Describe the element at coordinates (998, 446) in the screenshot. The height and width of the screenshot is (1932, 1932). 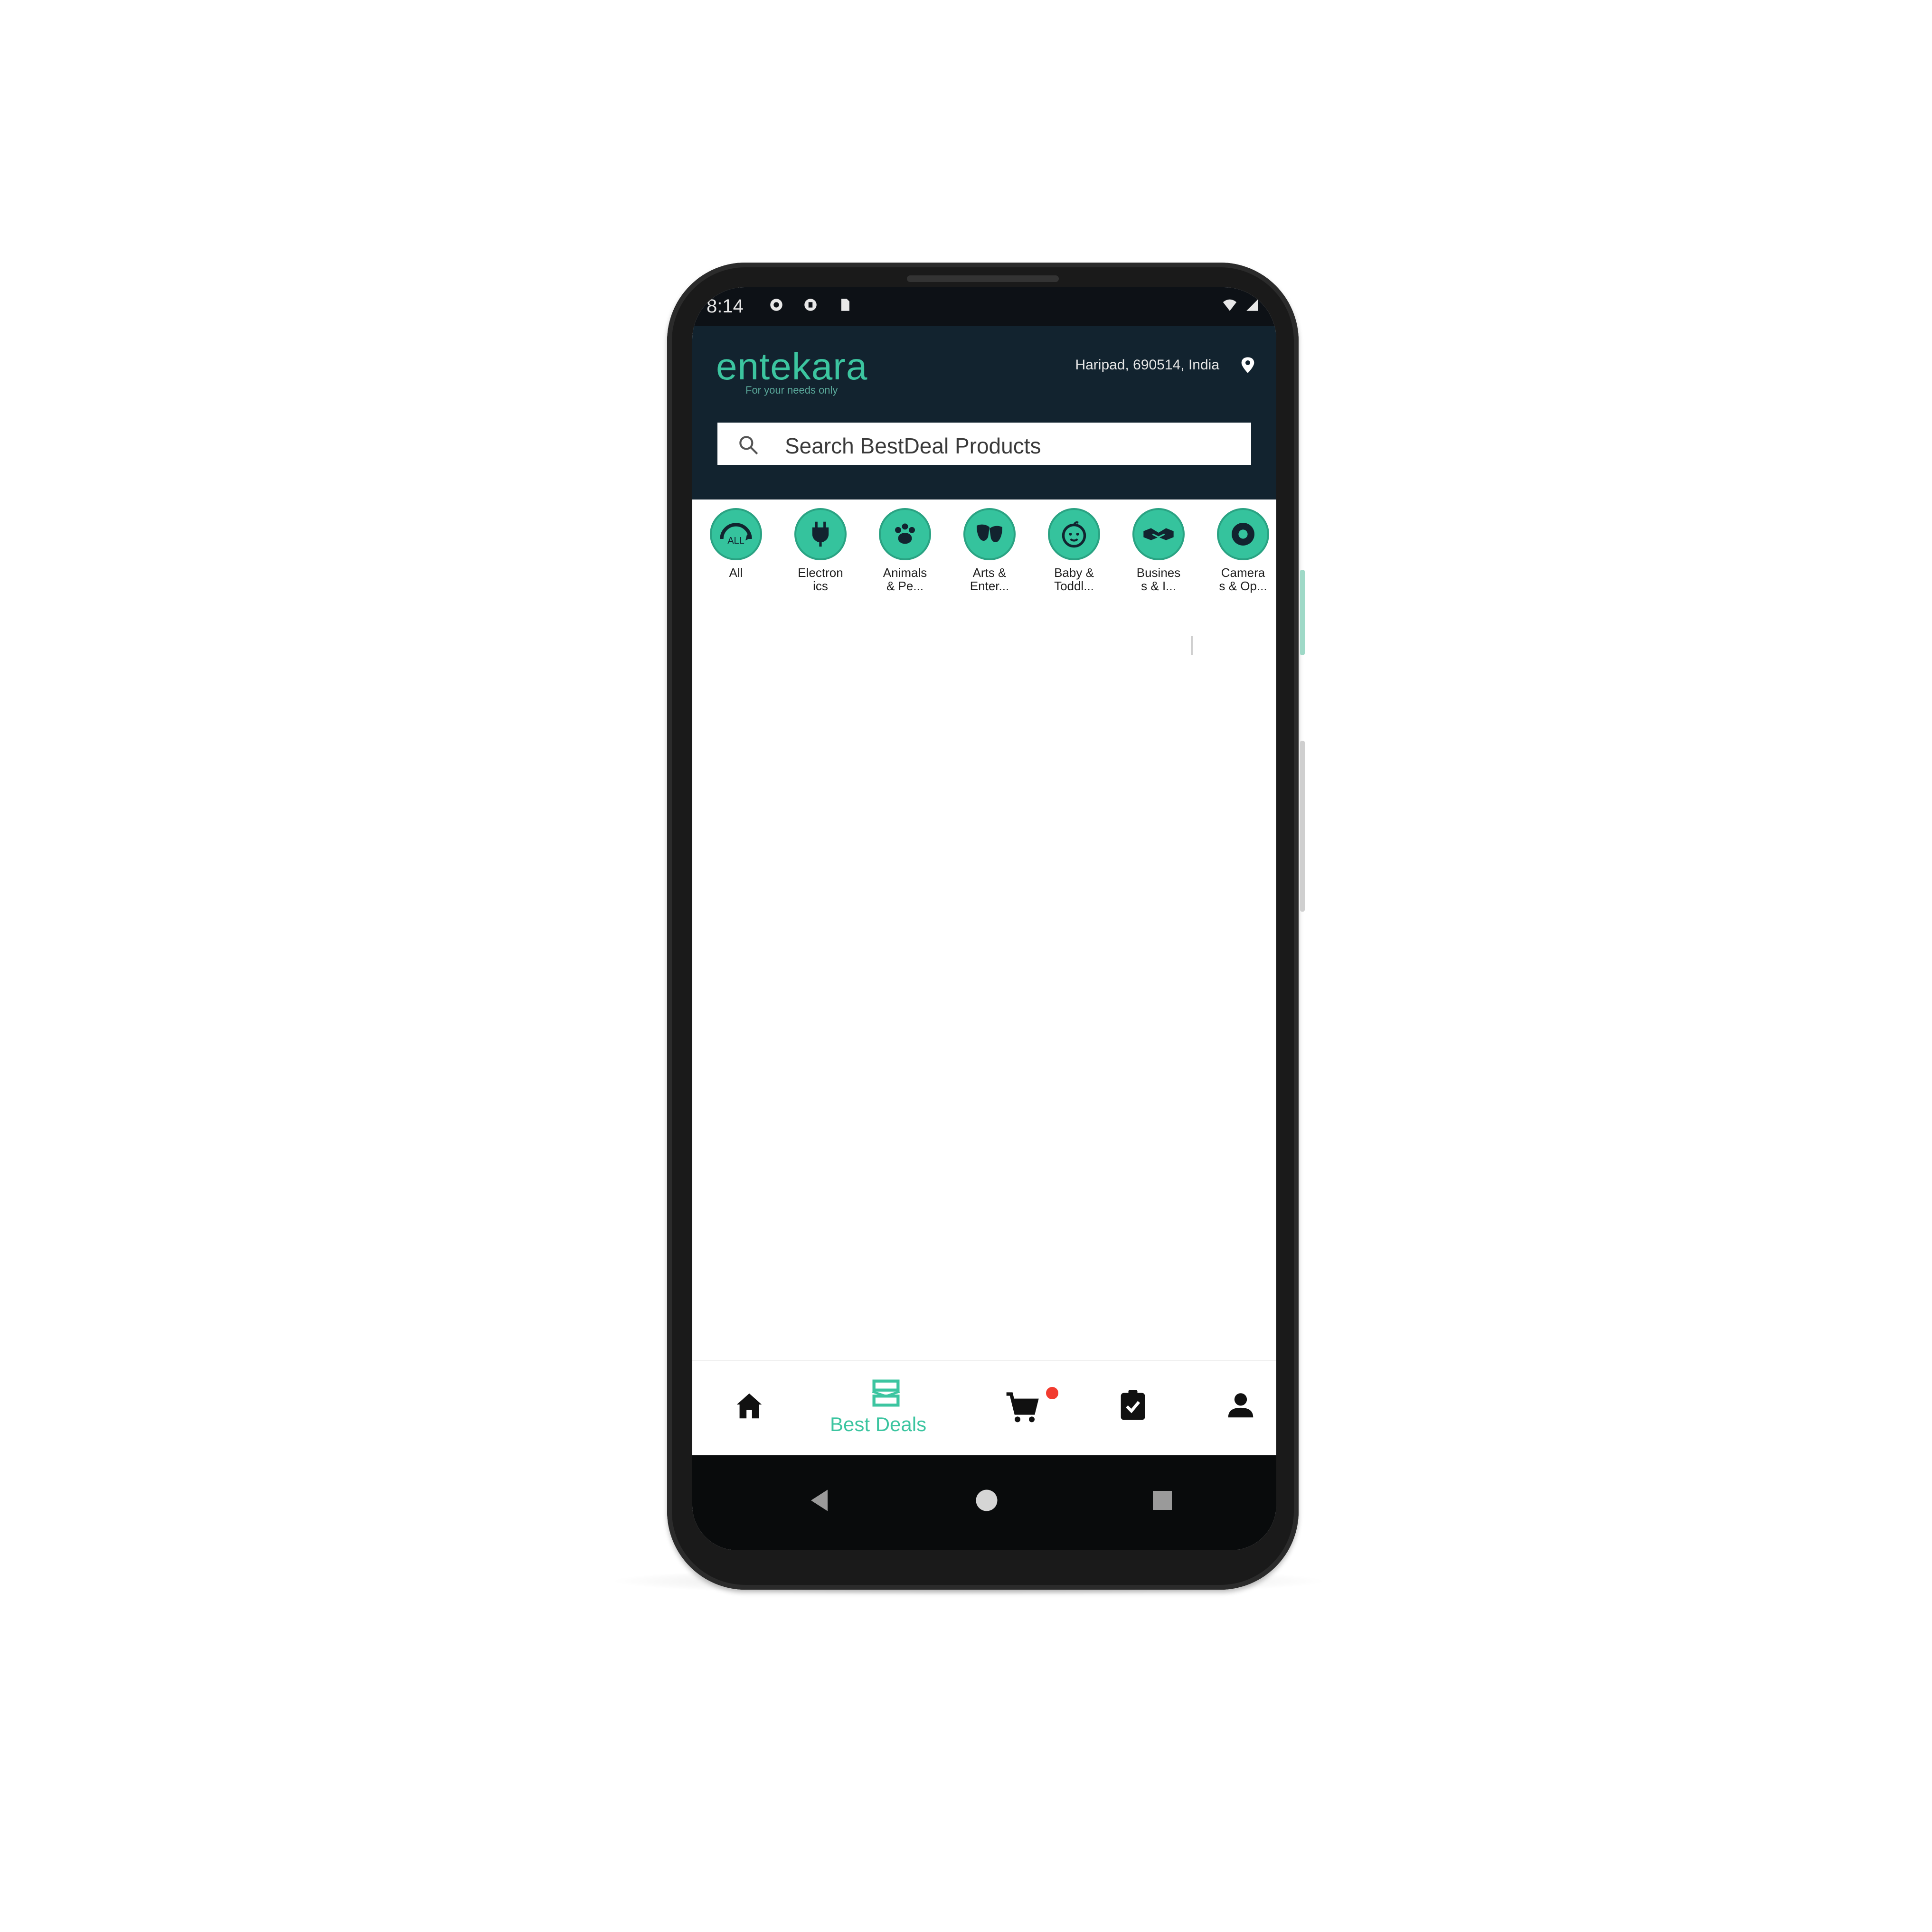
I see `search-input` at that location.